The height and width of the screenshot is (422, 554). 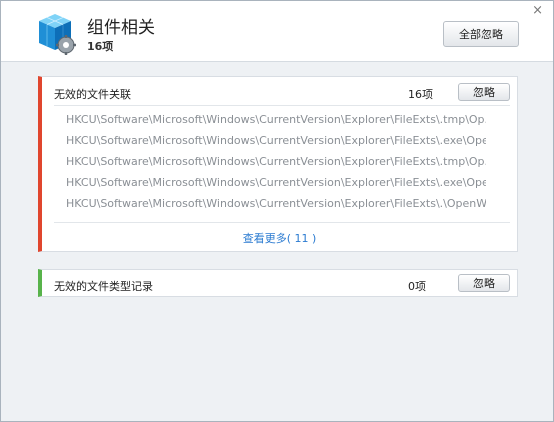 What do you see at coordinates (100, 46) in the screenshot?
I see `total-count: 16项` at bounding box center [100, 46].